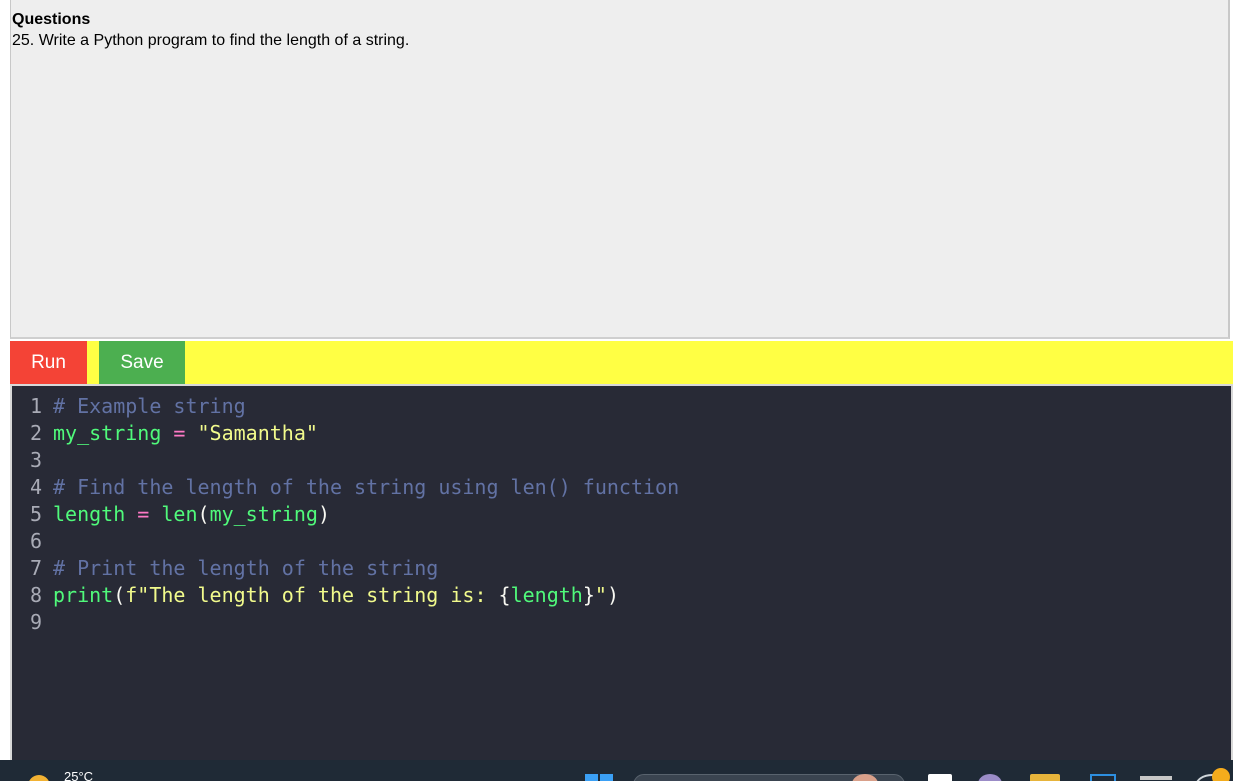 The height and width of the screenshot is (781, 1233). What do you see at coordinates (78, 775) in the screenshot?
I see `weather-temperature: 25°C` at bounding box center [78, 775].